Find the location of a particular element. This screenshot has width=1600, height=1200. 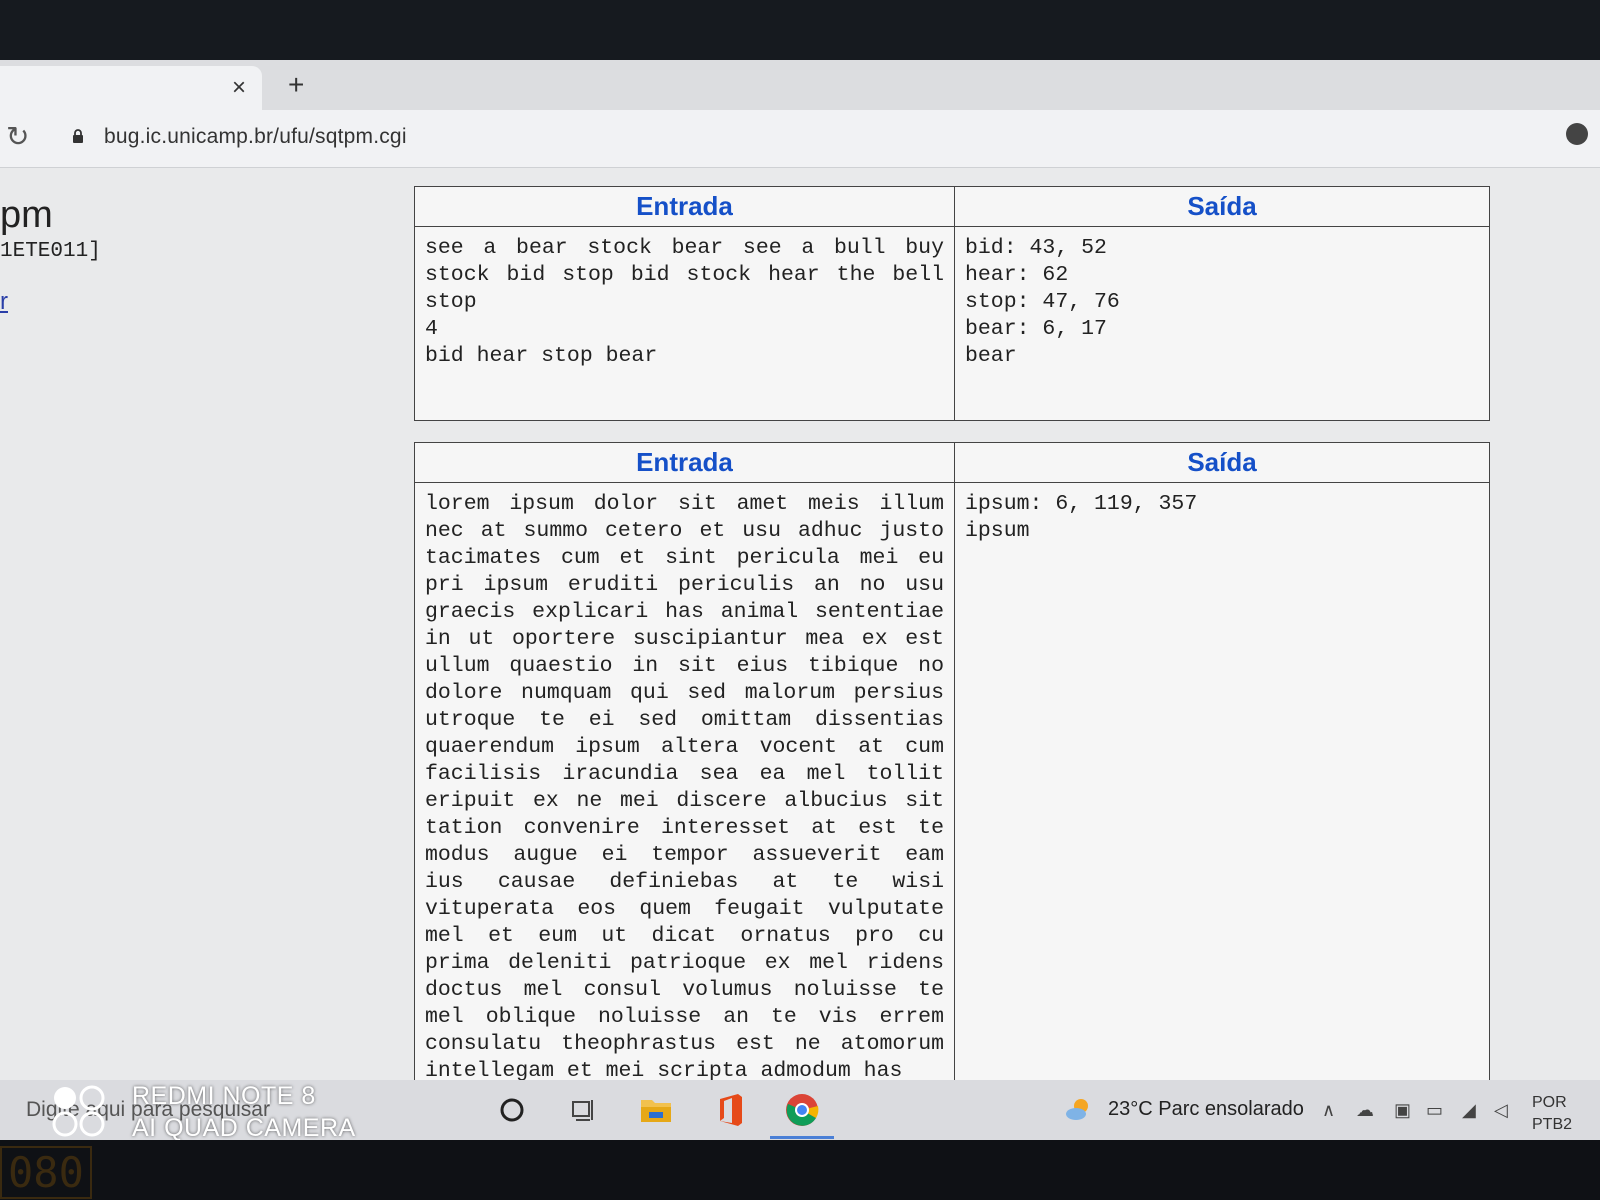

office-icon is located at coordinates (730, 1110).